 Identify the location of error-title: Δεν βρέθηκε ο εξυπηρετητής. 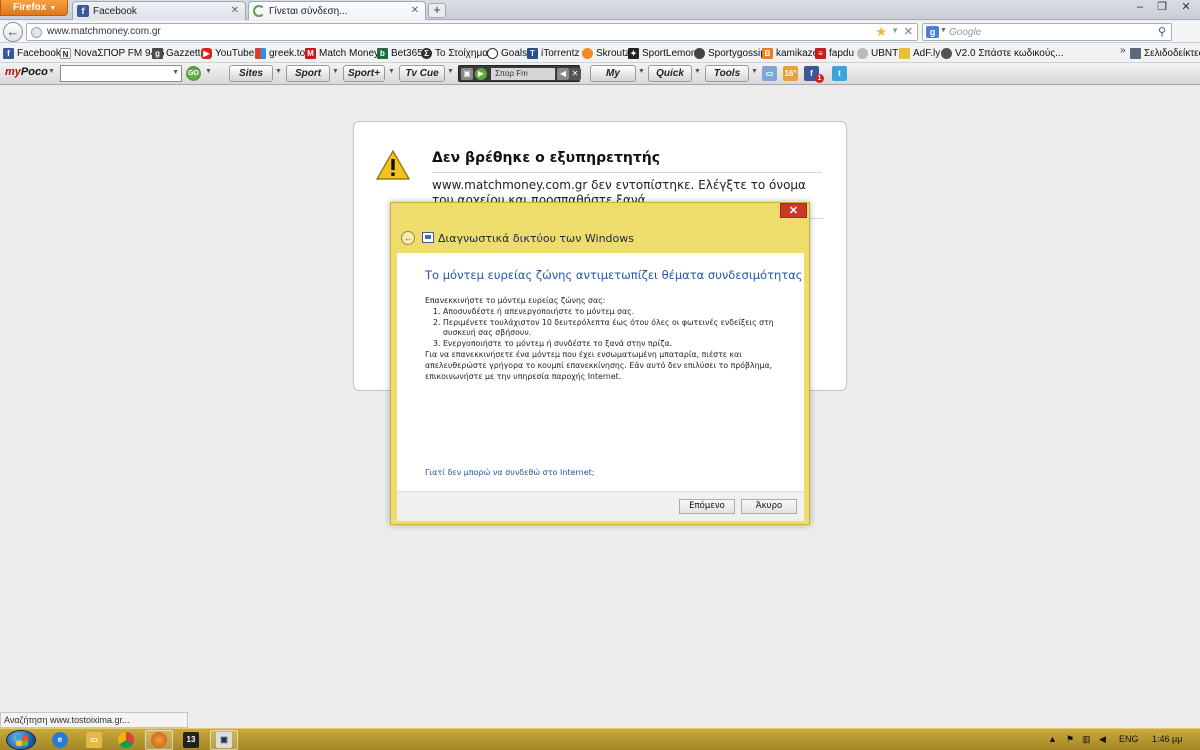
(627, 161).